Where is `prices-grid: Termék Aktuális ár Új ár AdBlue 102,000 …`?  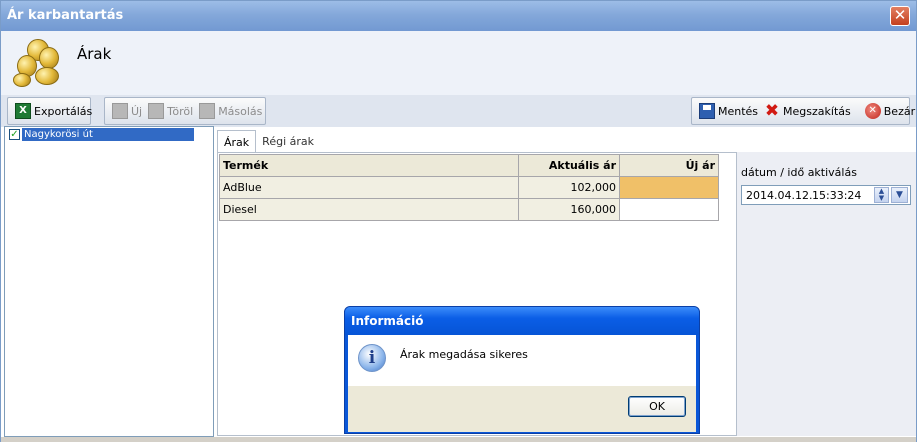
prices-grid: Termék Aktuális ár Új ár AdBlue 102,000 … is located at coordinates (469, 187).